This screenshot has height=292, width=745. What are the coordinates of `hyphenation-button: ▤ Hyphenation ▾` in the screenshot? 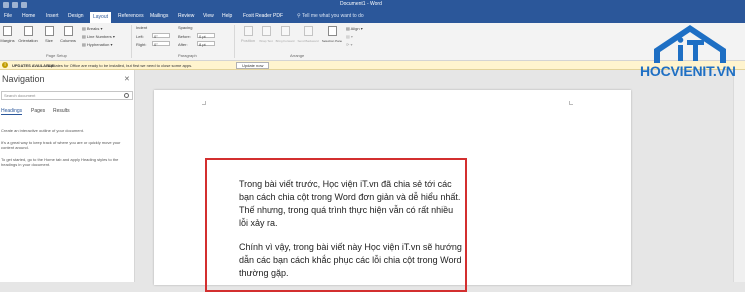 It's located at (97, 44).